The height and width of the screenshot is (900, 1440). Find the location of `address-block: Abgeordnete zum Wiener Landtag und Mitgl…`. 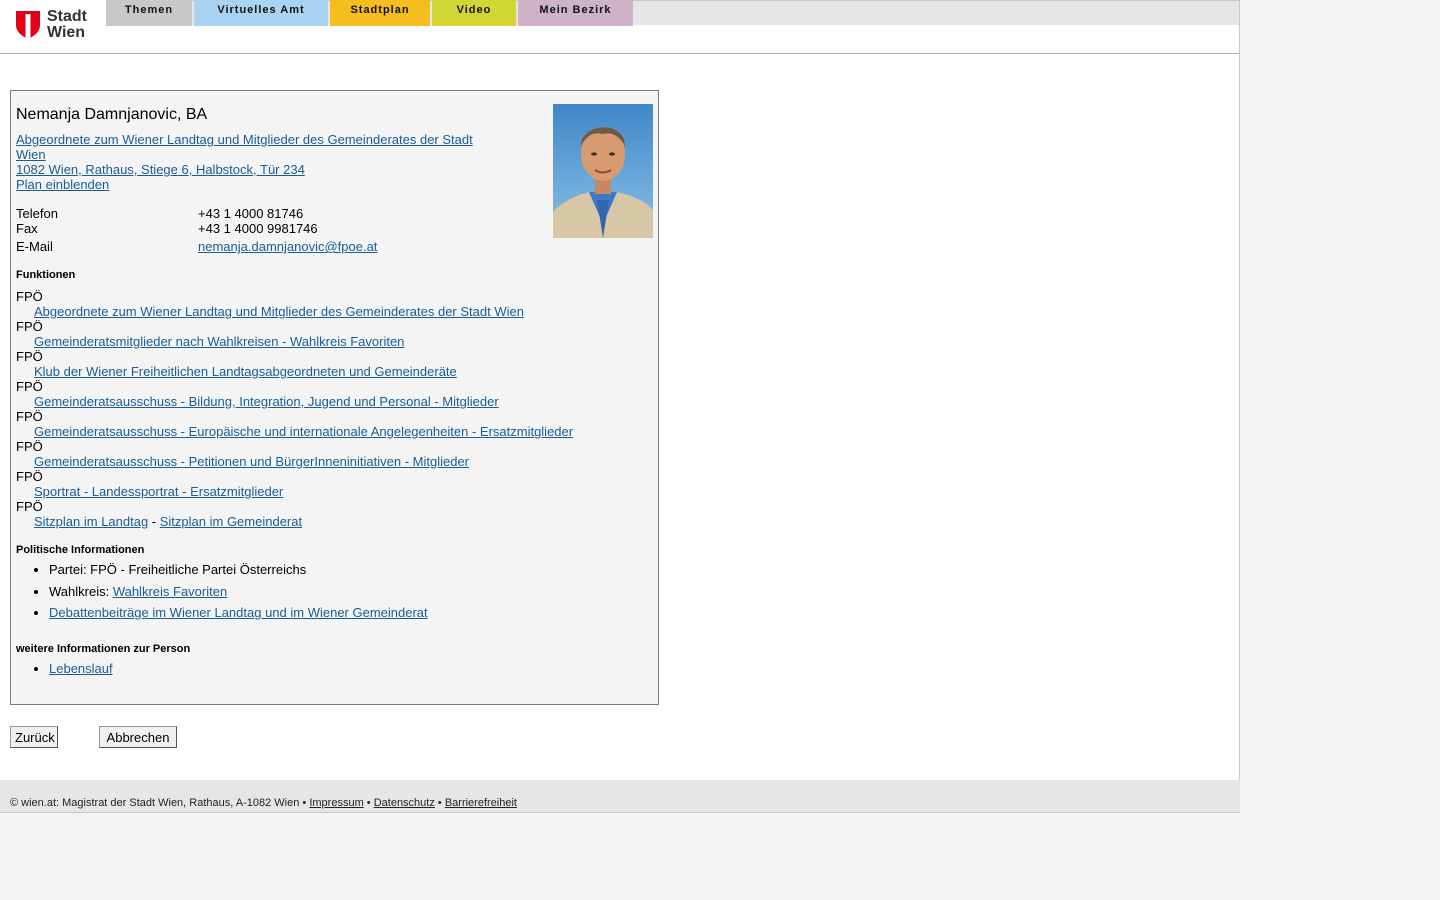

address-block: Abgeordnete zum Wiener Landtag und Mitgl… is located at coordinates (251, 162).